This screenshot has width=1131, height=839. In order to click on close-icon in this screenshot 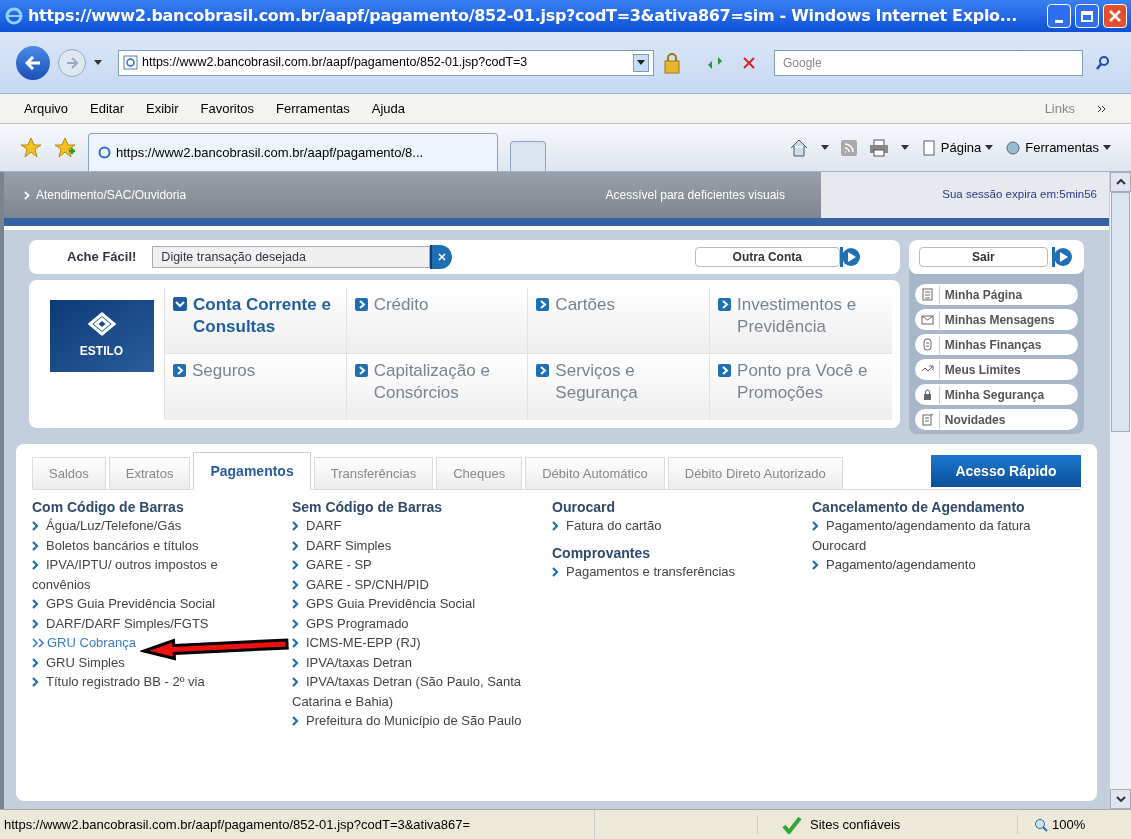, I will do `click(1115, 16)`.